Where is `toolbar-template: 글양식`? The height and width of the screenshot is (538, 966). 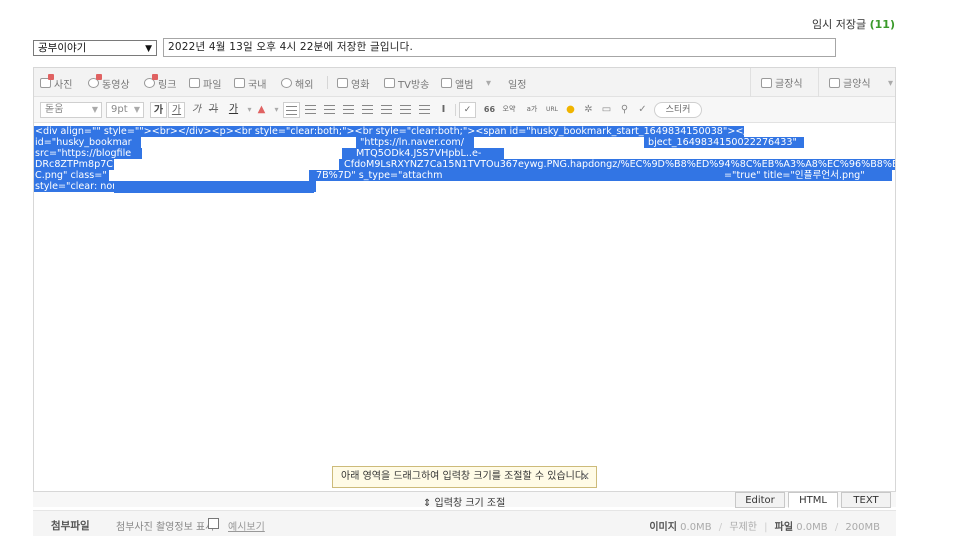 toolbar-template: 글양식 is located at coordinates (852, 82).